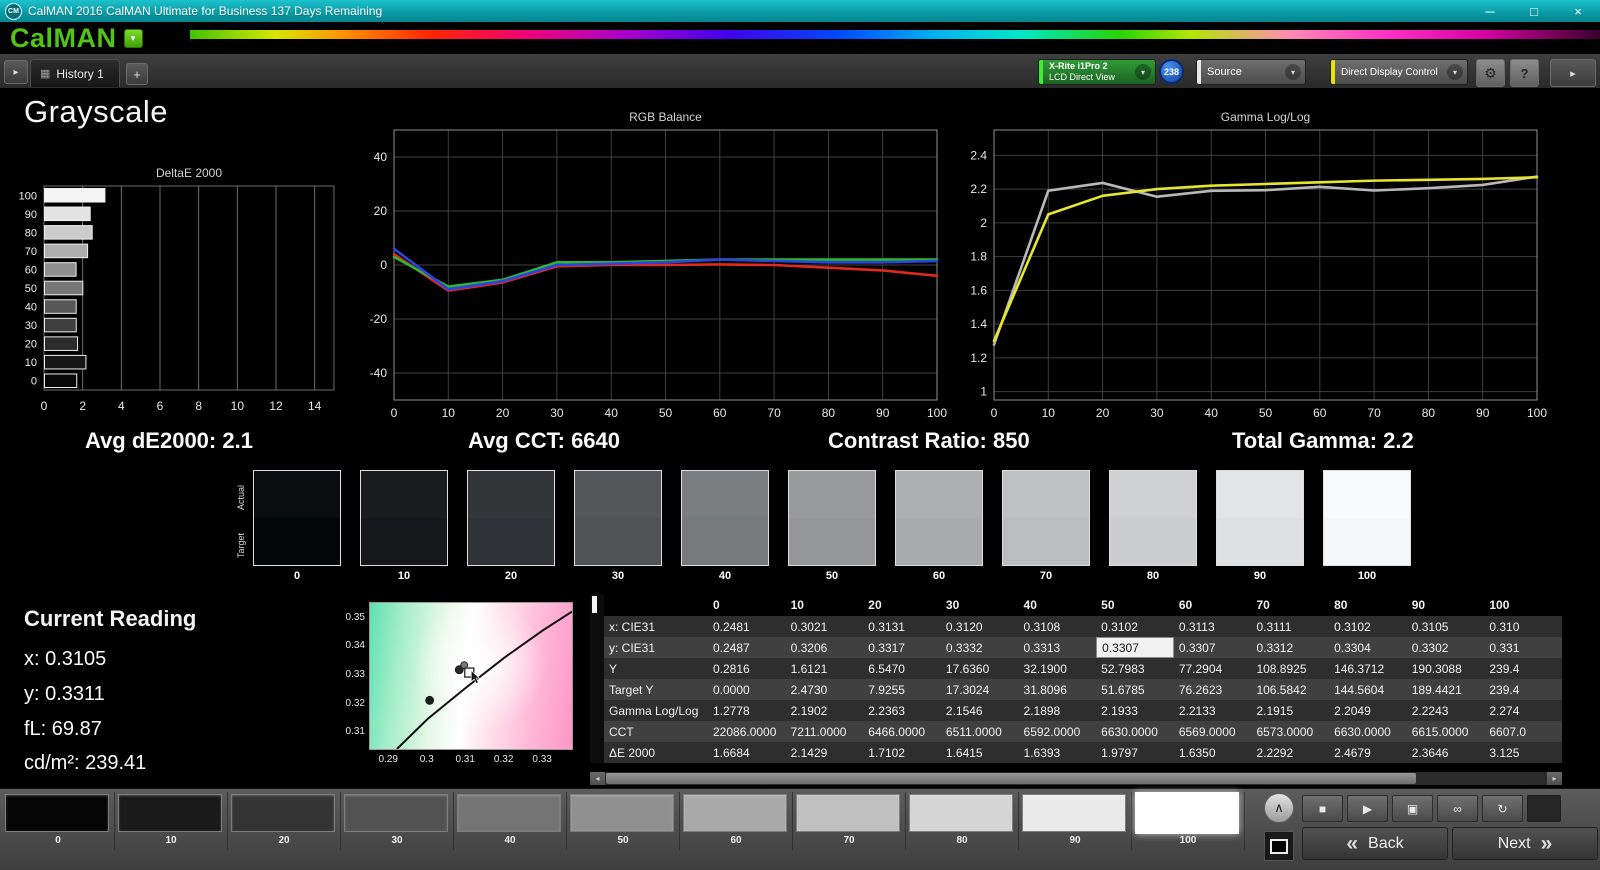 The height and width of the screenshot is (870, 1600). What do you see at coordinates (1523, 752) in the screenshot?
I see `table-cell: 3.125` at bounding box center [1523, 752].